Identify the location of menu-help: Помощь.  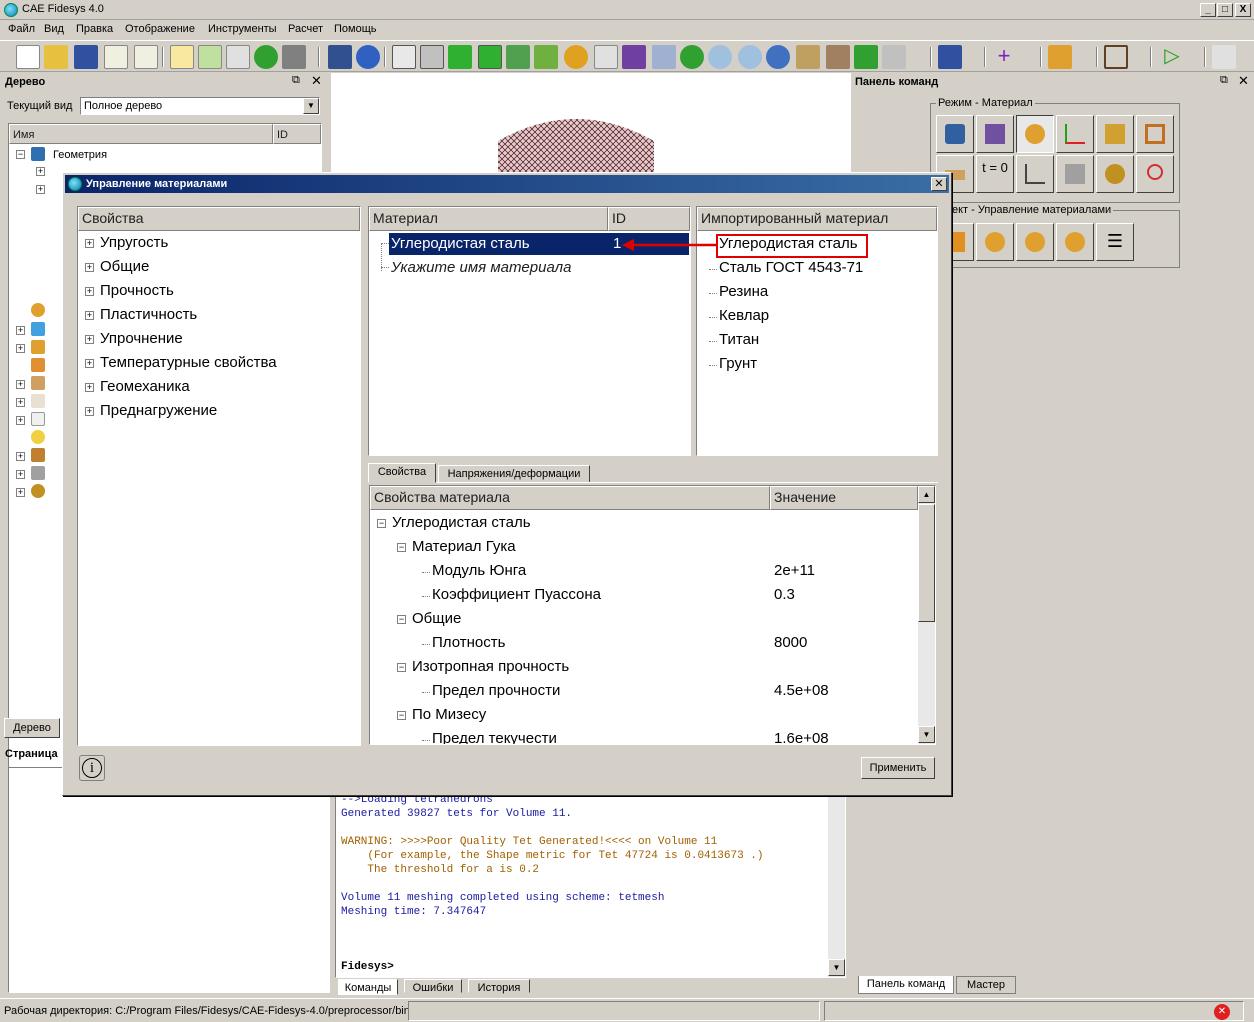
(355, 29).